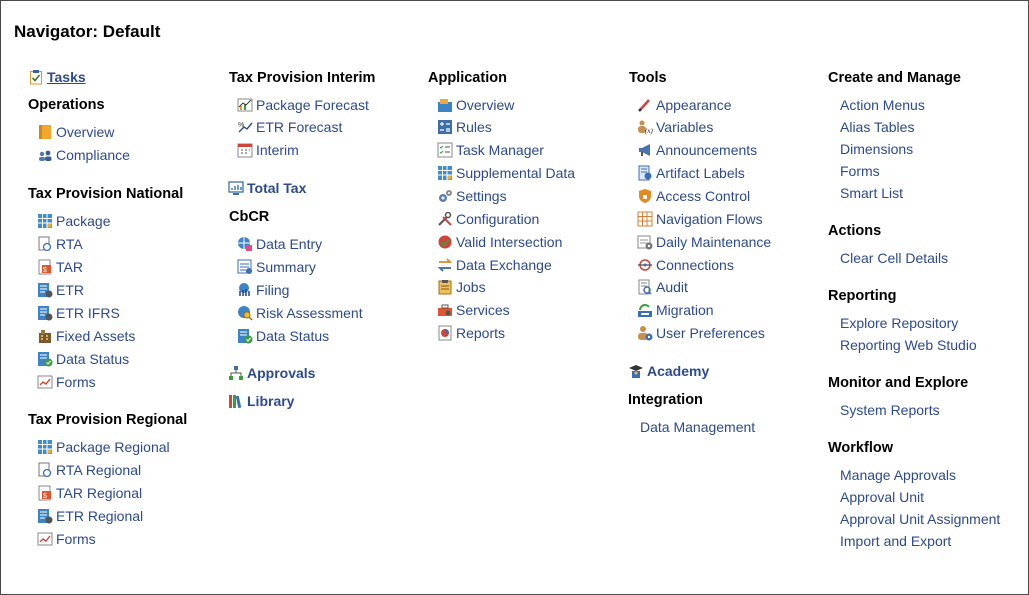 The width and height of the screenshot is (1029, 595). What do you see at coordinates (78, 313) in the screenshot?
I see `nav-item-etr-ifrs: ETR IFRS` at bounding box center [78, 313].